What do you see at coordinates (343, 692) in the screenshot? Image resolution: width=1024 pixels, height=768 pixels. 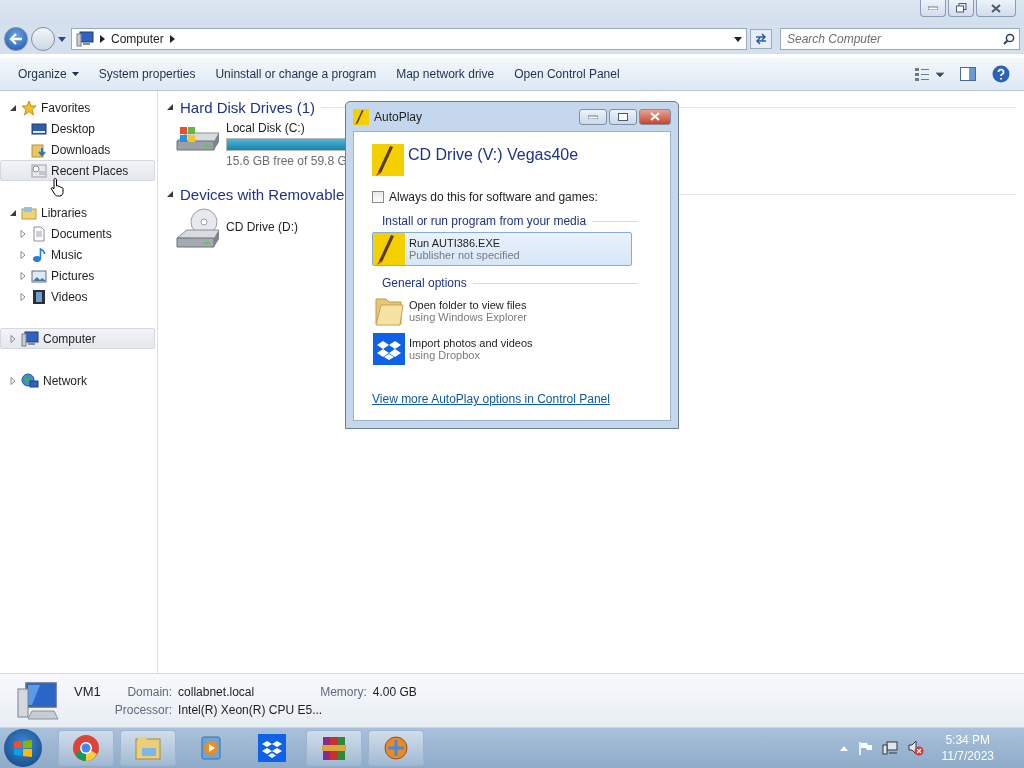 I see `field-label: Memory:` at bounding box center [343, 692].